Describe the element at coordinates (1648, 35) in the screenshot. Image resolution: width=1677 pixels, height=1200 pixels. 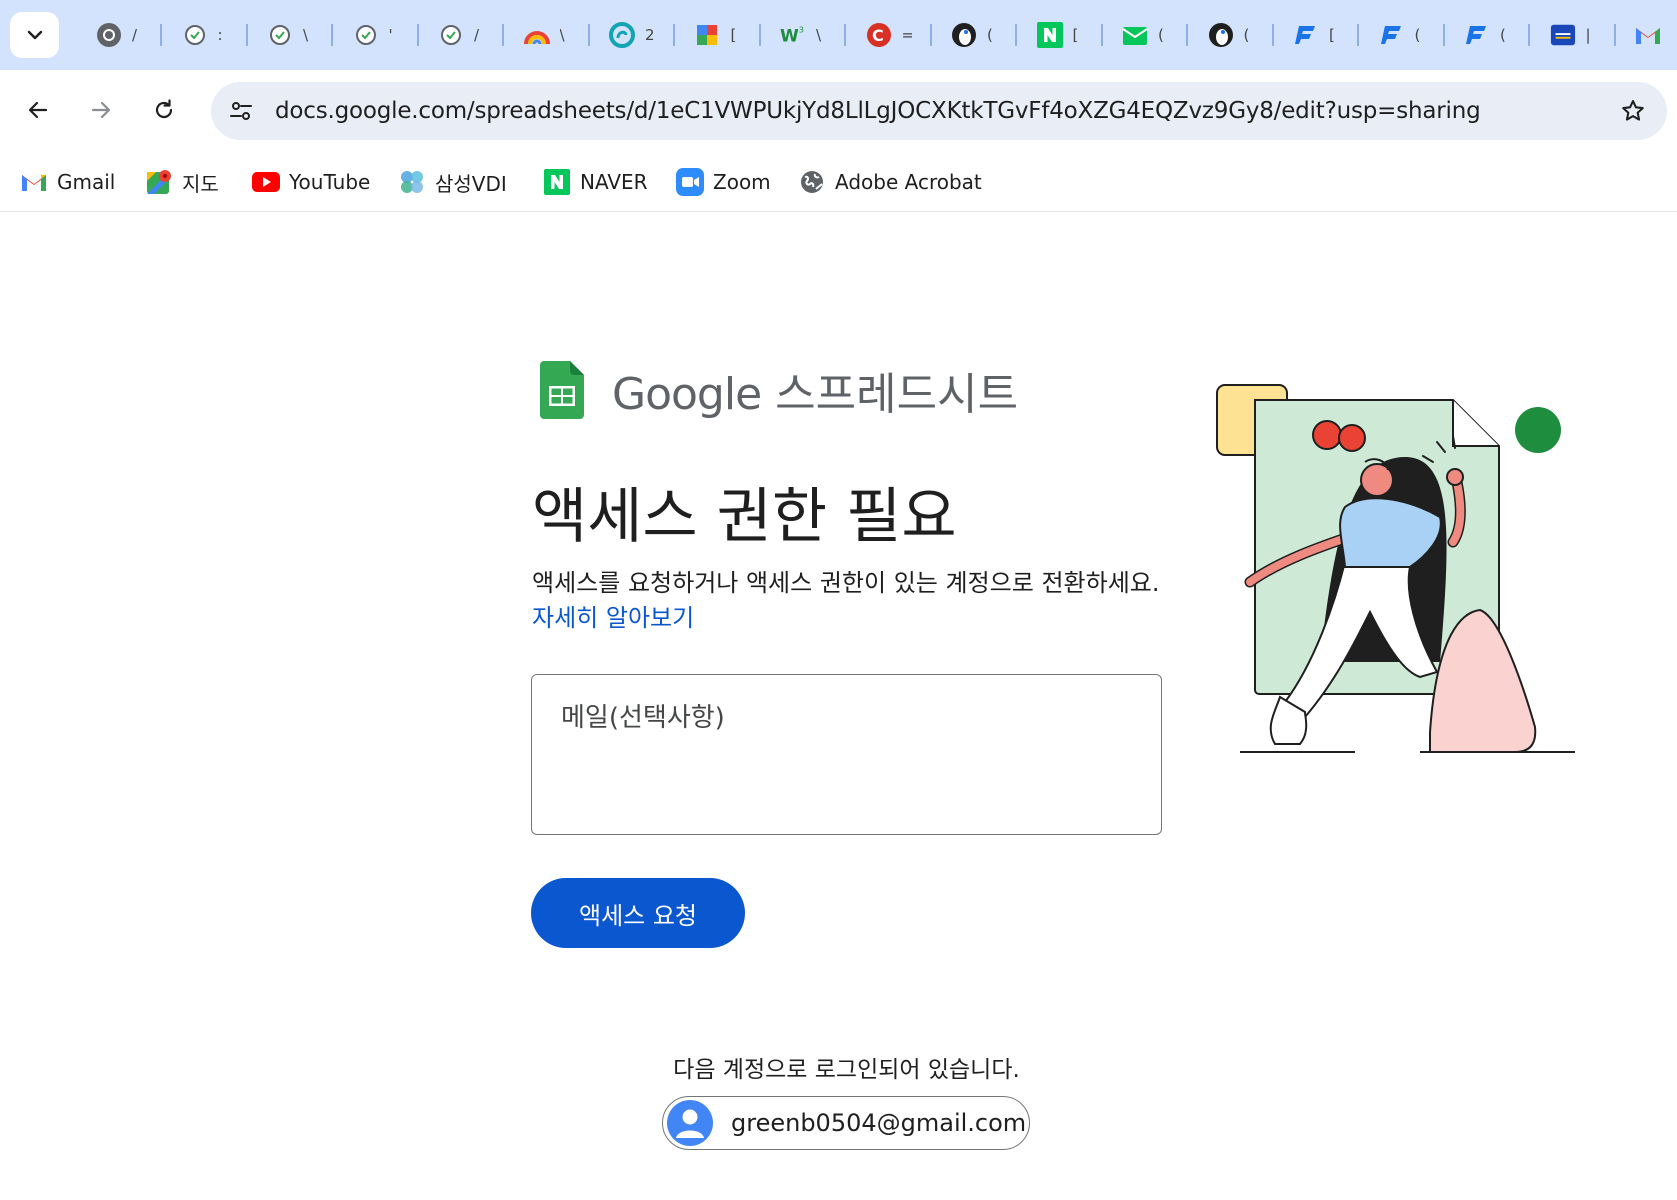
I see `browser-tab` at that location.